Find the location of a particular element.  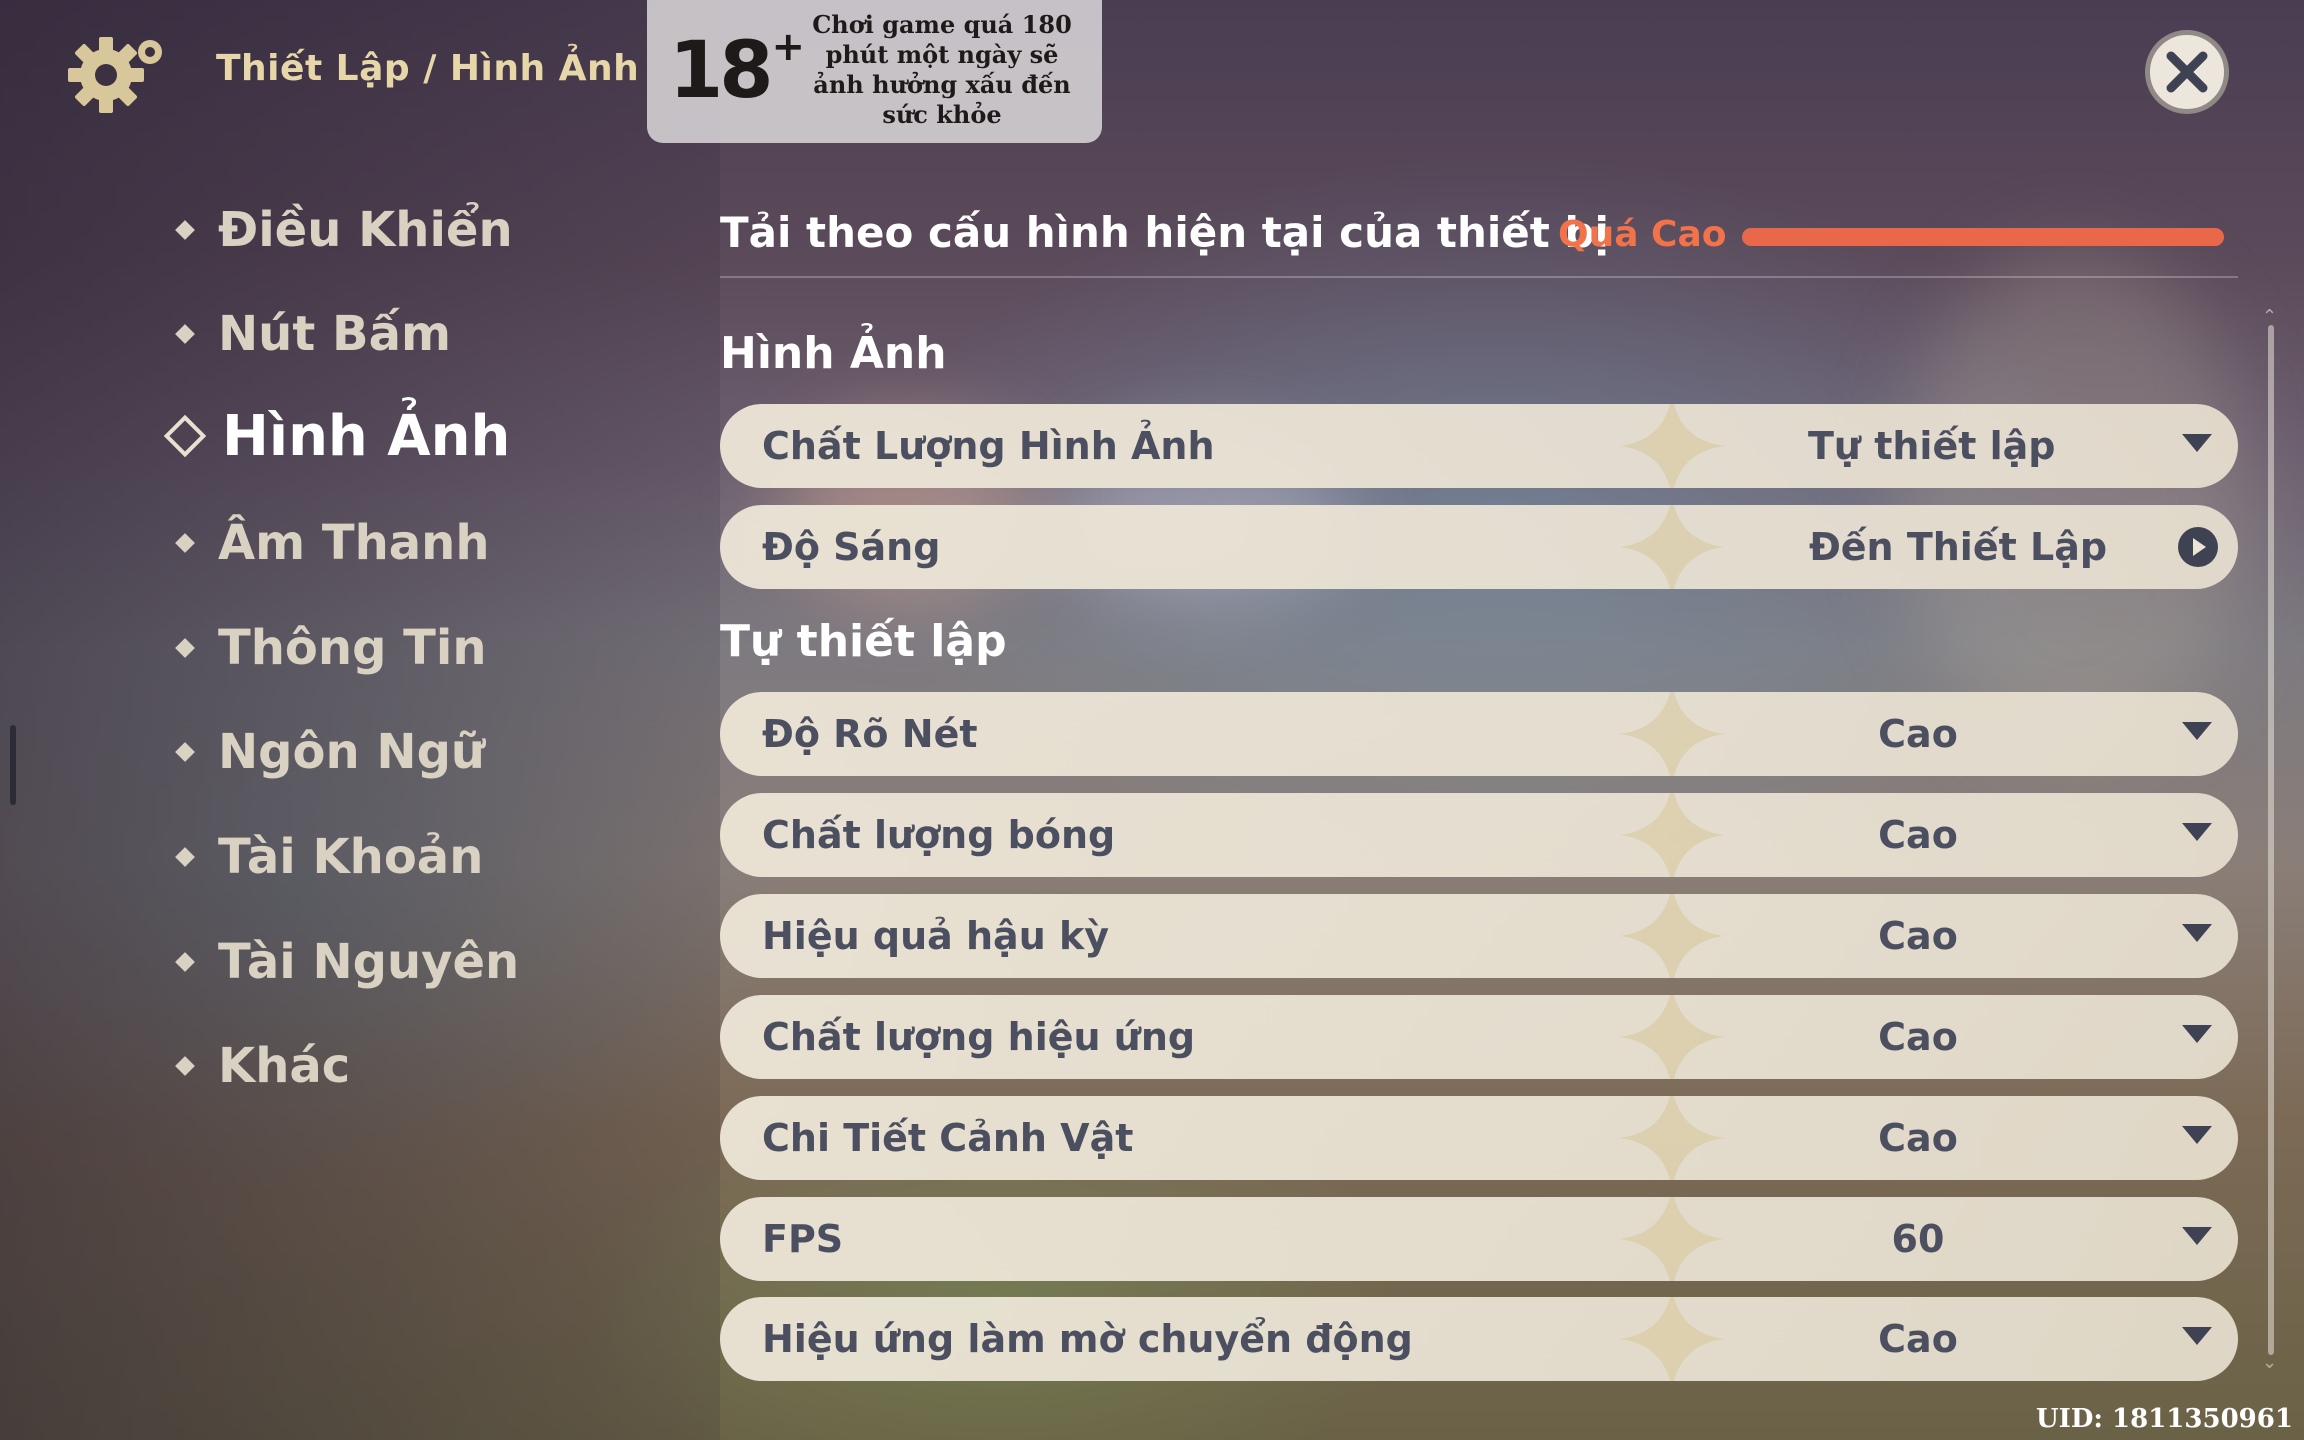

close-button is located at coordinates (2187, 72).